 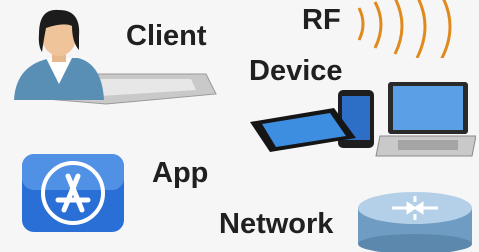 What do you see at coordinates (180, 173) in the screenshot?
I see `app-label: App` at bounding box center [180, 173].